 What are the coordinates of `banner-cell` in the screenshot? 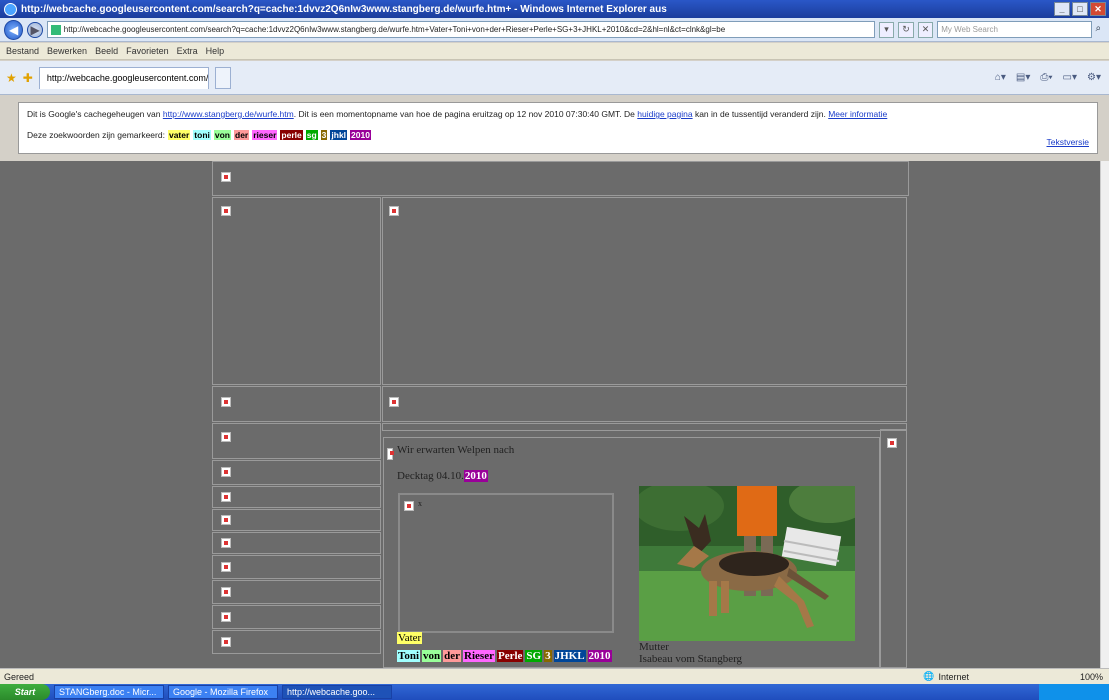 It's located at (644, 291).